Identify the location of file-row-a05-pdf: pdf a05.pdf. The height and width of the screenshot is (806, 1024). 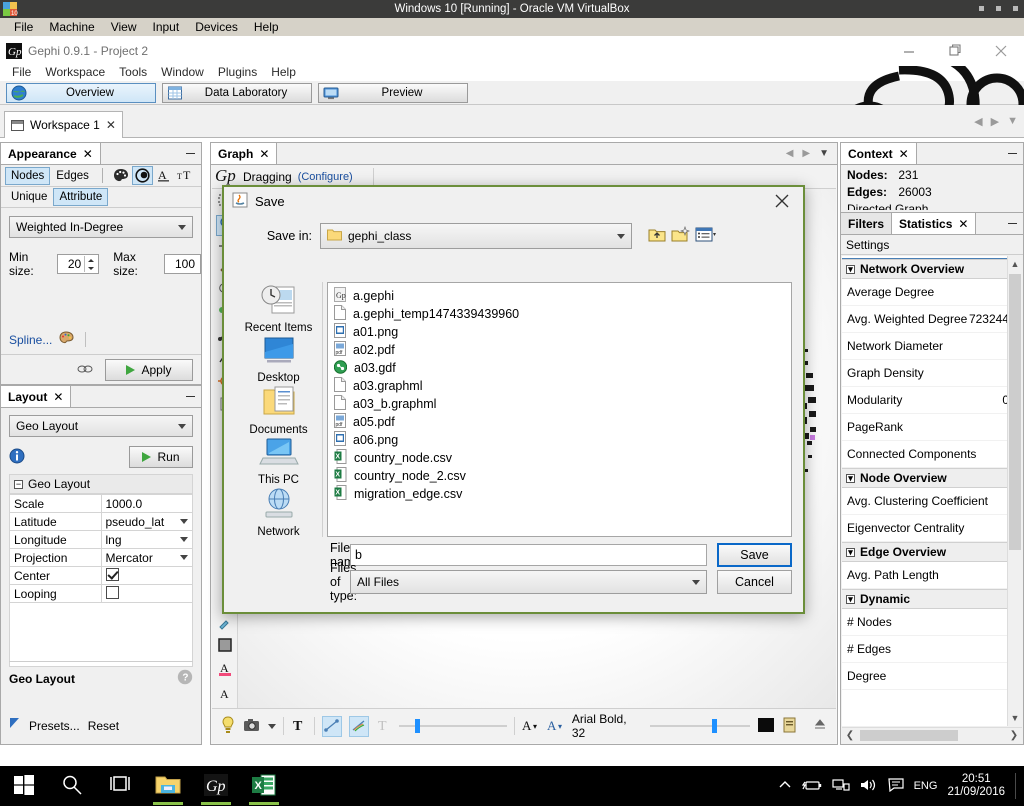
(559, 422).